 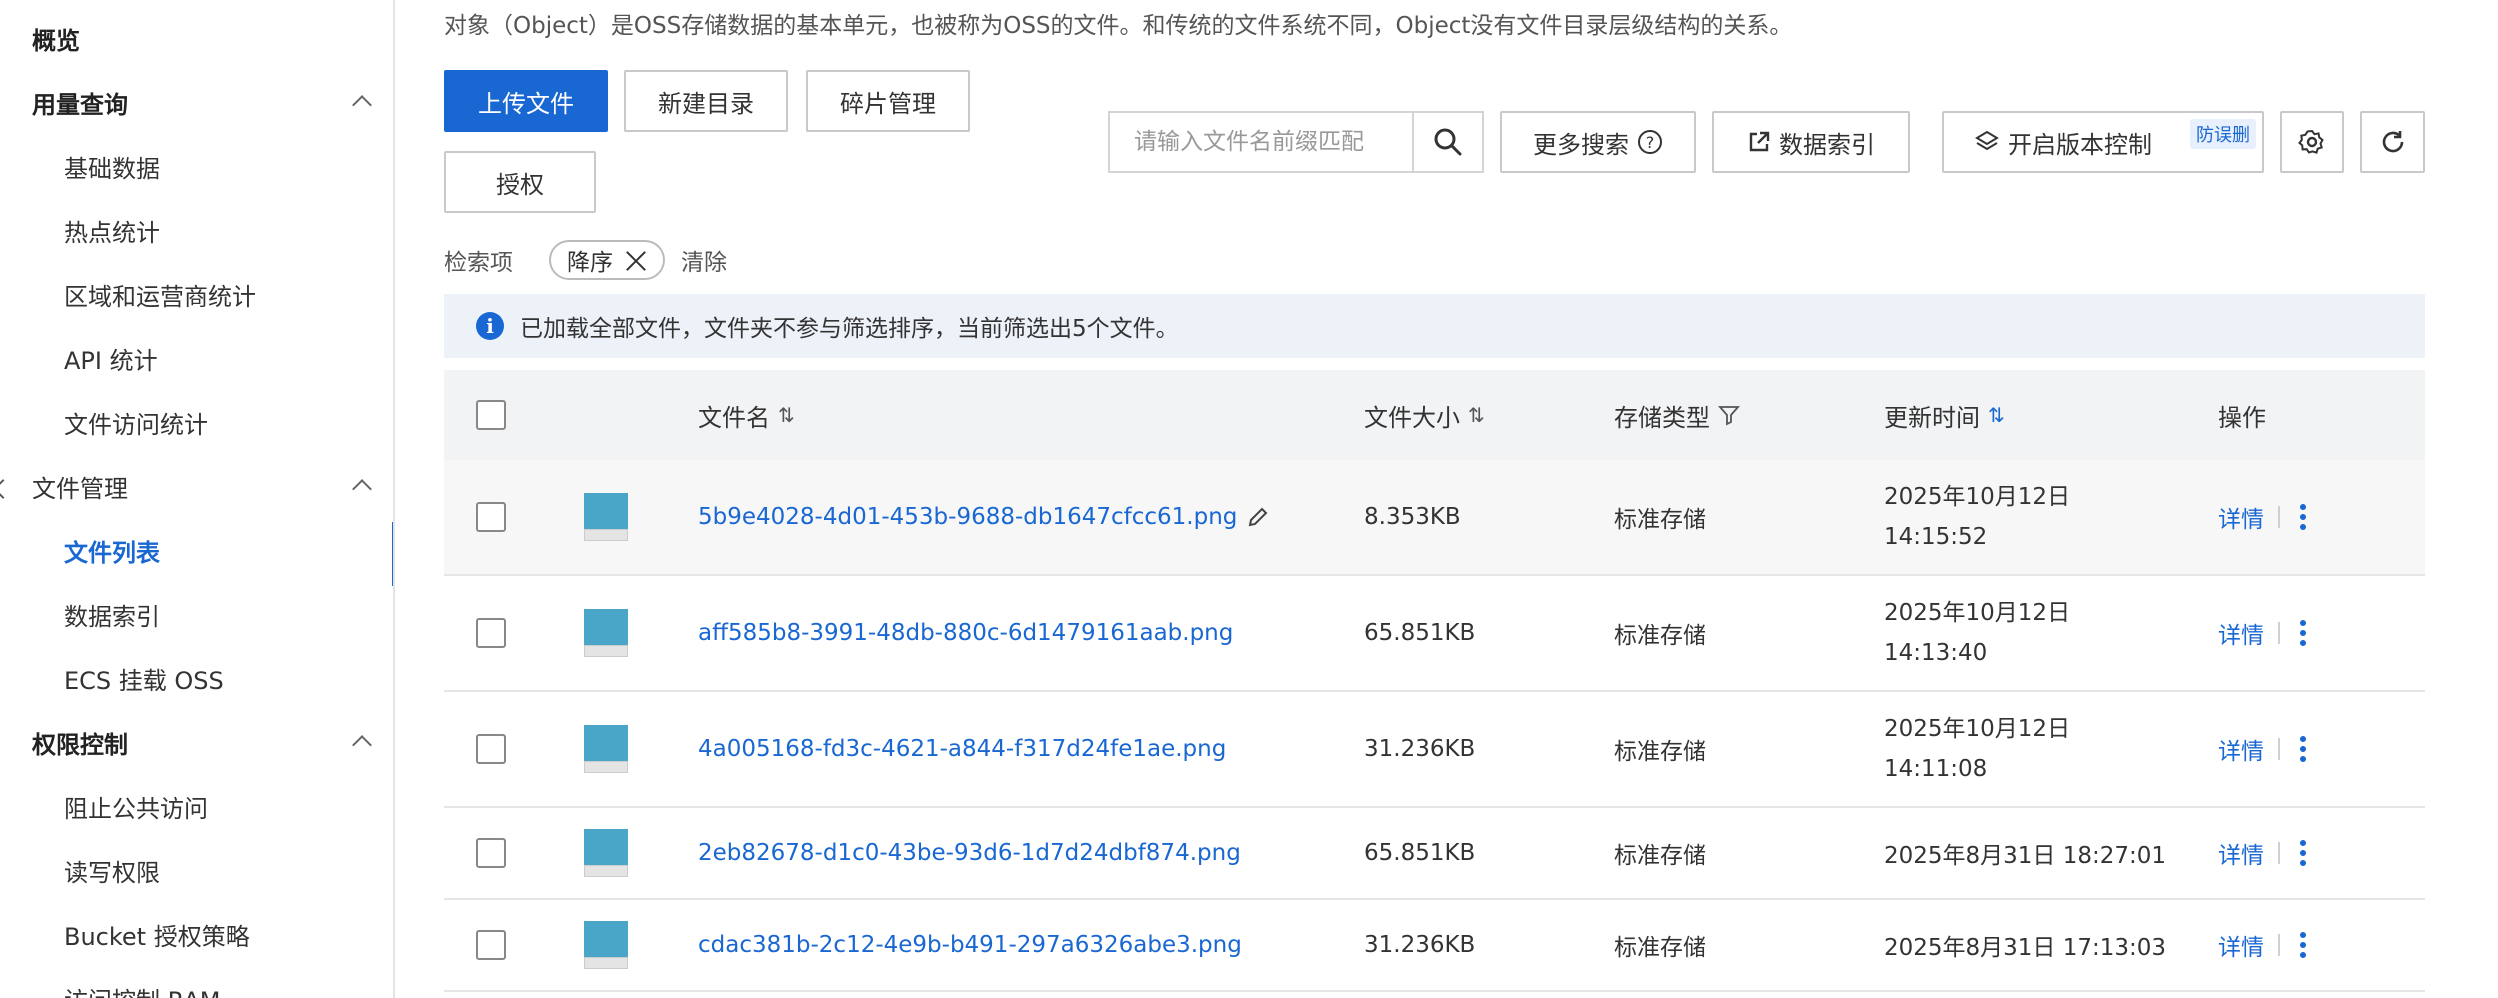 What do you see at coordinates (196, 486) in the screenshot?
I see `sidebar-group-file-mgmt: 文件管理` at bounding box center [196, 486].